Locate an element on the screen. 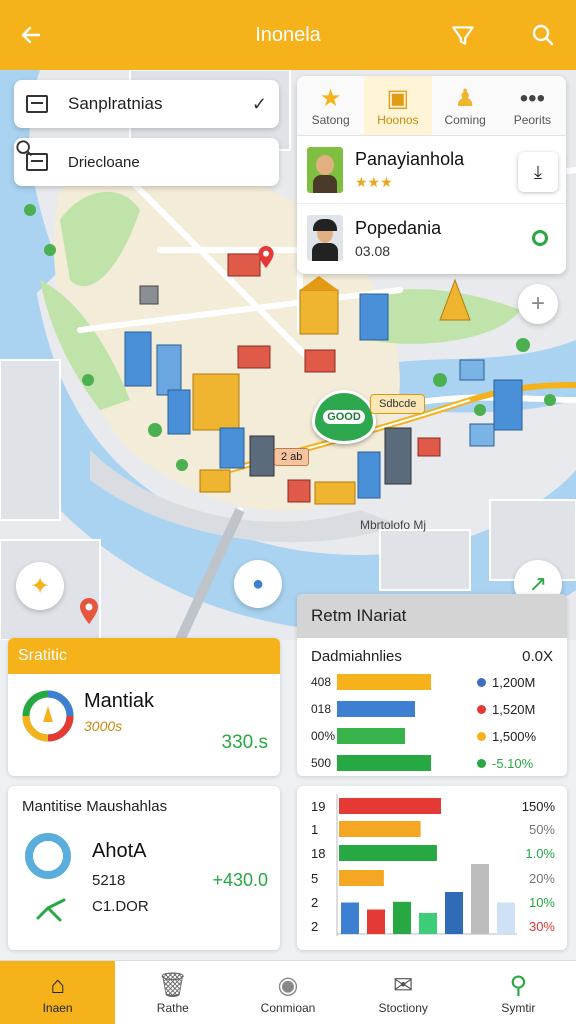 The height and width of the screenshot is (1024, 576). retm-bar-row: 018 1,520M is located at coordinates (432, 709).